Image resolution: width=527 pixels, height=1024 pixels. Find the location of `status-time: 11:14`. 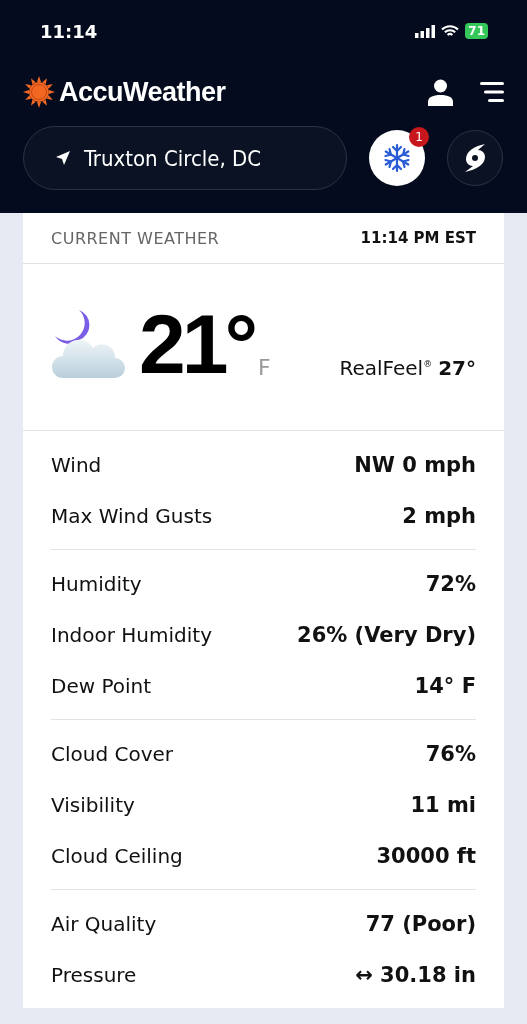

status-time: 11:14 is located at coordinates (69, 31).